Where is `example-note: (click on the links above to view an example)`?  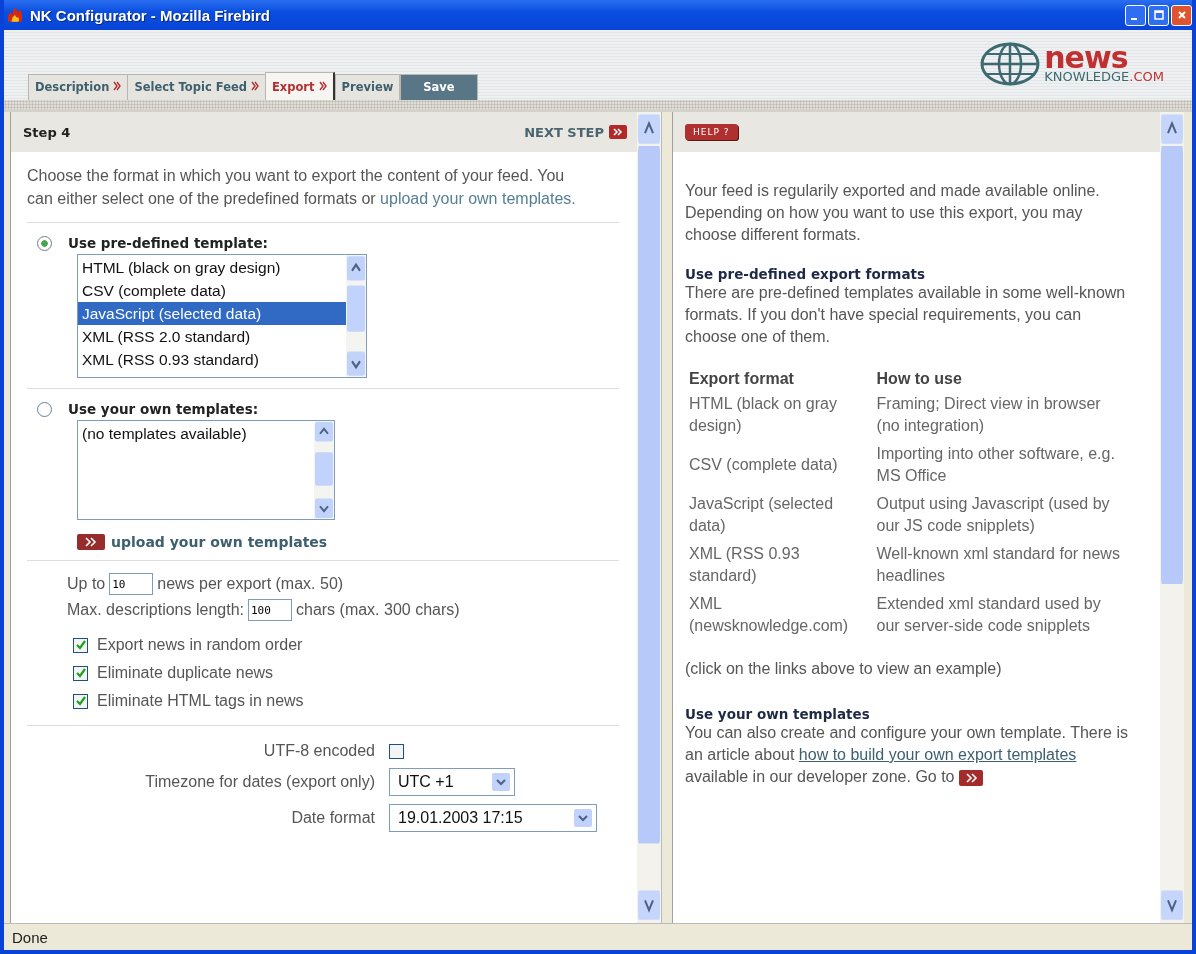 example-note: (click on the links above to view an example) is located at coordinates (844, 669).